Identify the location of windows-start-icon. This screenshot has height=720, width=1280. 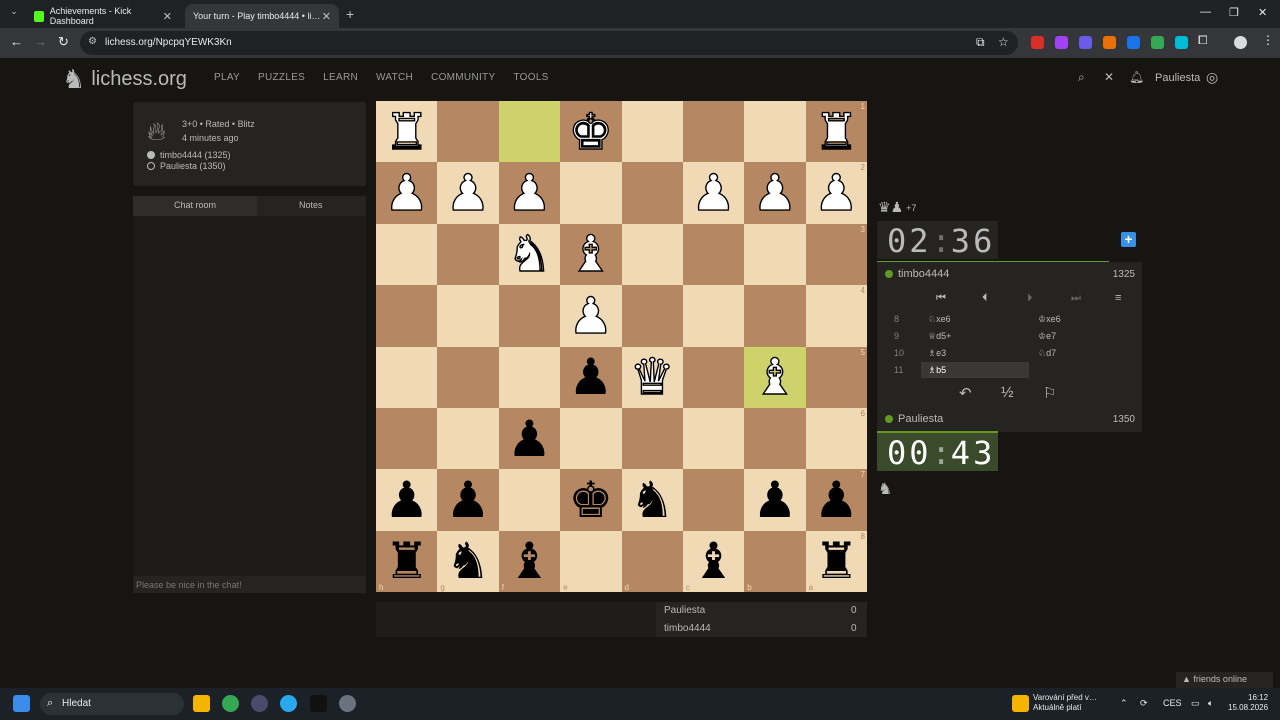
(21, 703).